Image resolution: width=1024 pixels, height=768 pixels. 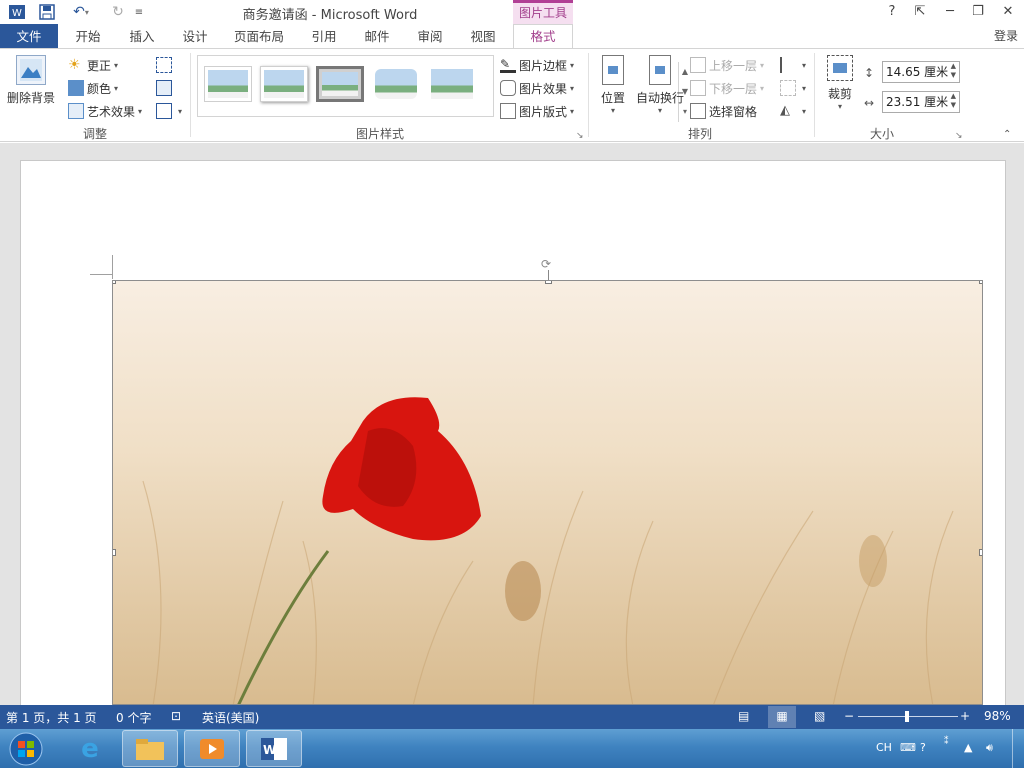 I want to click on compress-pictures-icon, so click(x=165, y=65).